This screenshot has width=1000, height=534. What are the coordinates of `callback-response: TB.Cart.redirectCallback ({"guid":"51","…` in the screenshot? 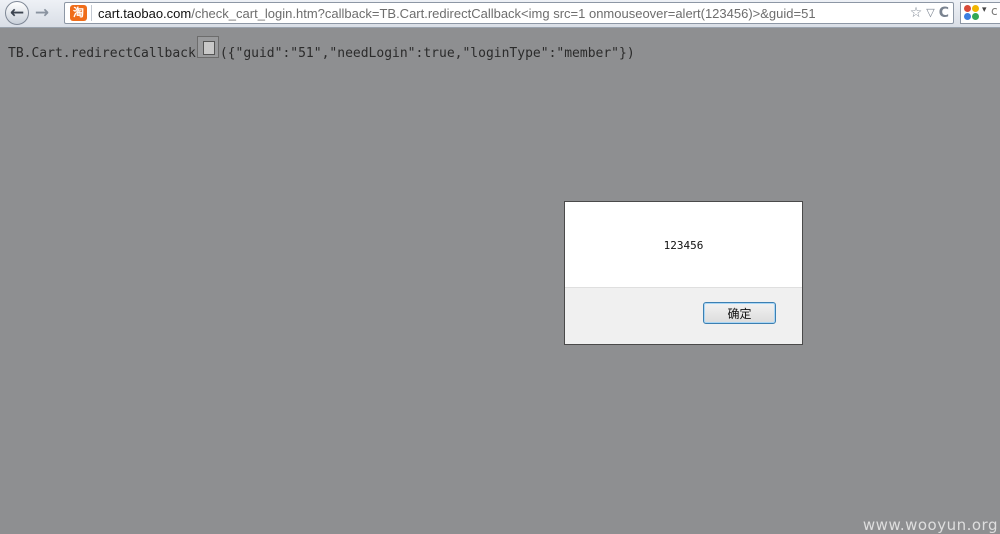 It's located at (321, 48).